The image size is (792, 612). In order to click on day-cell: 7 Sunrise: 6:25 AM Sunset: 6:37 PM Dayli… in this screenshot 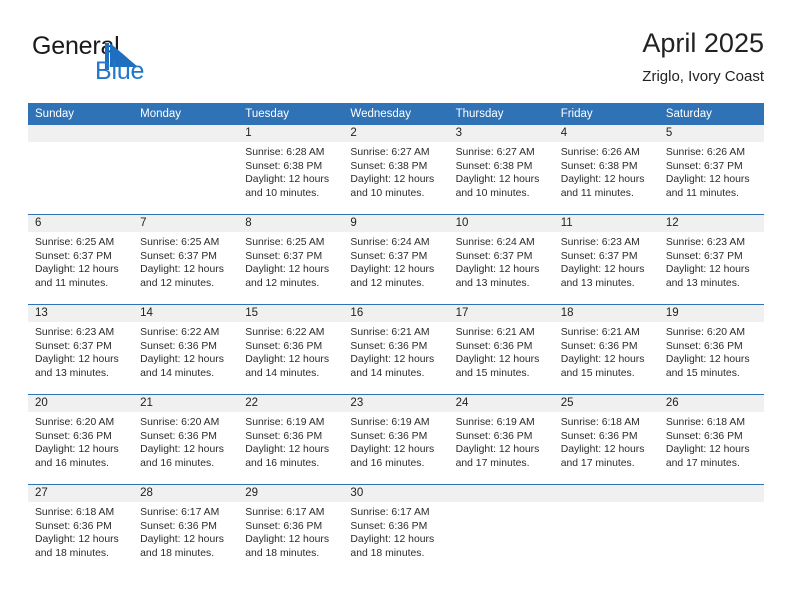, I will do `click(186, 259)`.